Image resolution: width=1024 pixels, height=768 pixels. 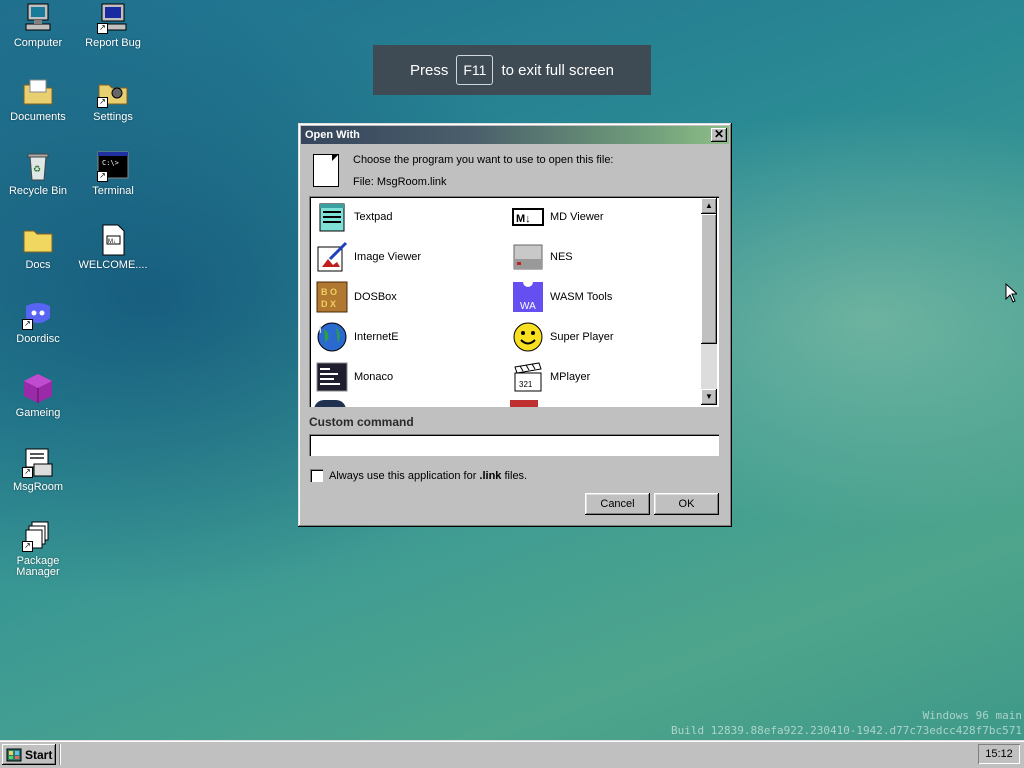 What do you see at coordinates (373, 217) in the screenshot?
I see `program-label: Textpad` at bounding box center [373, 217].